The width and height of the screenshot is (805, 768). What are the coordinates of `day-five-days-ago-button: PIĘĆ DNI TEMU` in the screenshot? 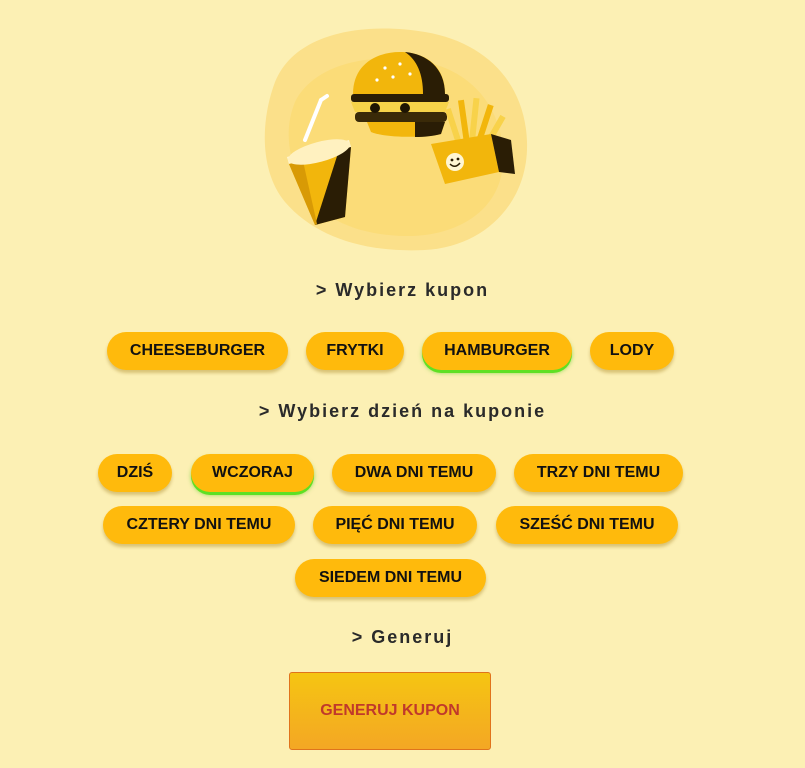 It's located at (395, 525).